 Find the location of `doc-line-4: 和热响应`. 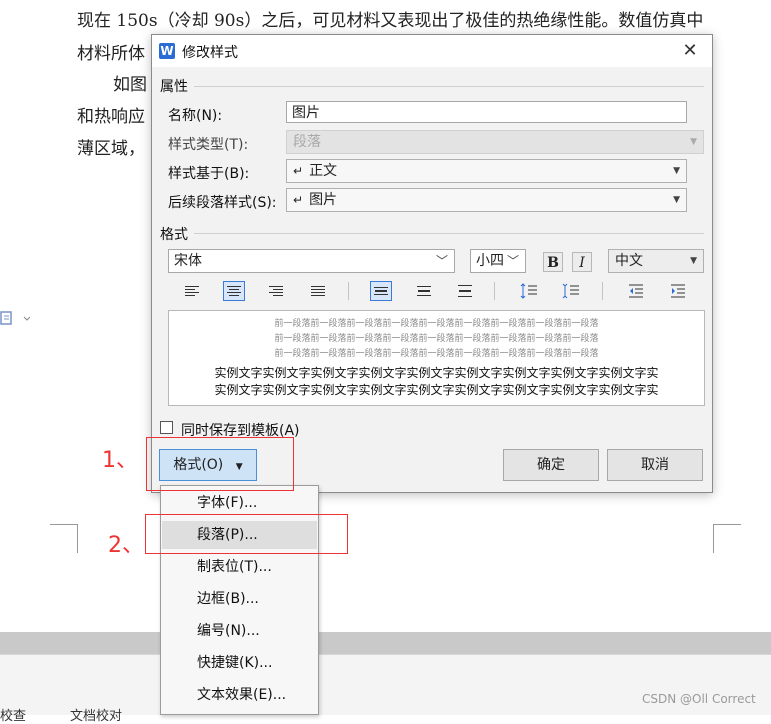

doc-line-4: 和热响应 is located at coordinates (111, 117).